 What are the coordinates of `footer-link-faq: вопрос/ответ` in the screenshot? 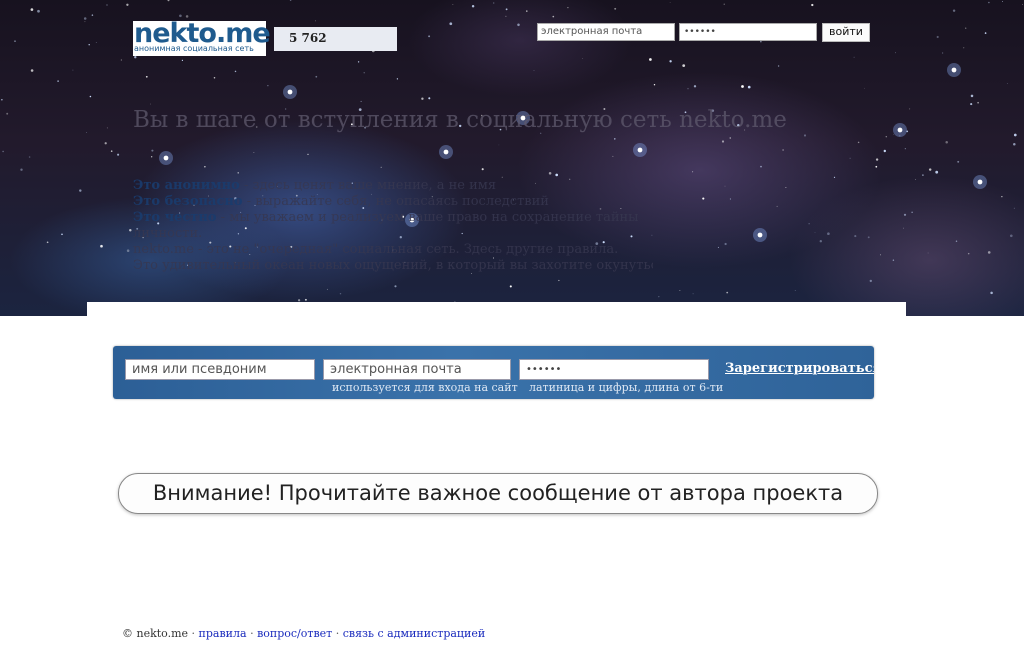 It's located at (294, 633).